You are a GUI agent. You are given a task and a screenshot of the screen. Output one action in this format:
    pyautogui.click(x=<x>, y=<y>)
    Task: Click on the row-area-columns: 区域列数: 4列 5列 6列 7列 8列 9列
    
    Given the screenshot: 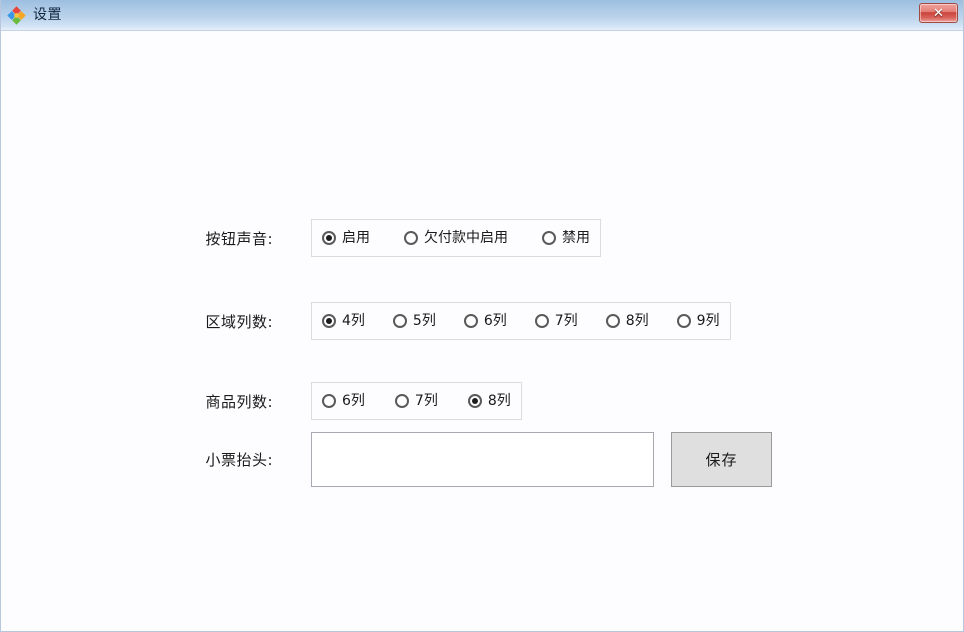 What is the action you would take?
    pyautogui.click(x=366, y=321)
    